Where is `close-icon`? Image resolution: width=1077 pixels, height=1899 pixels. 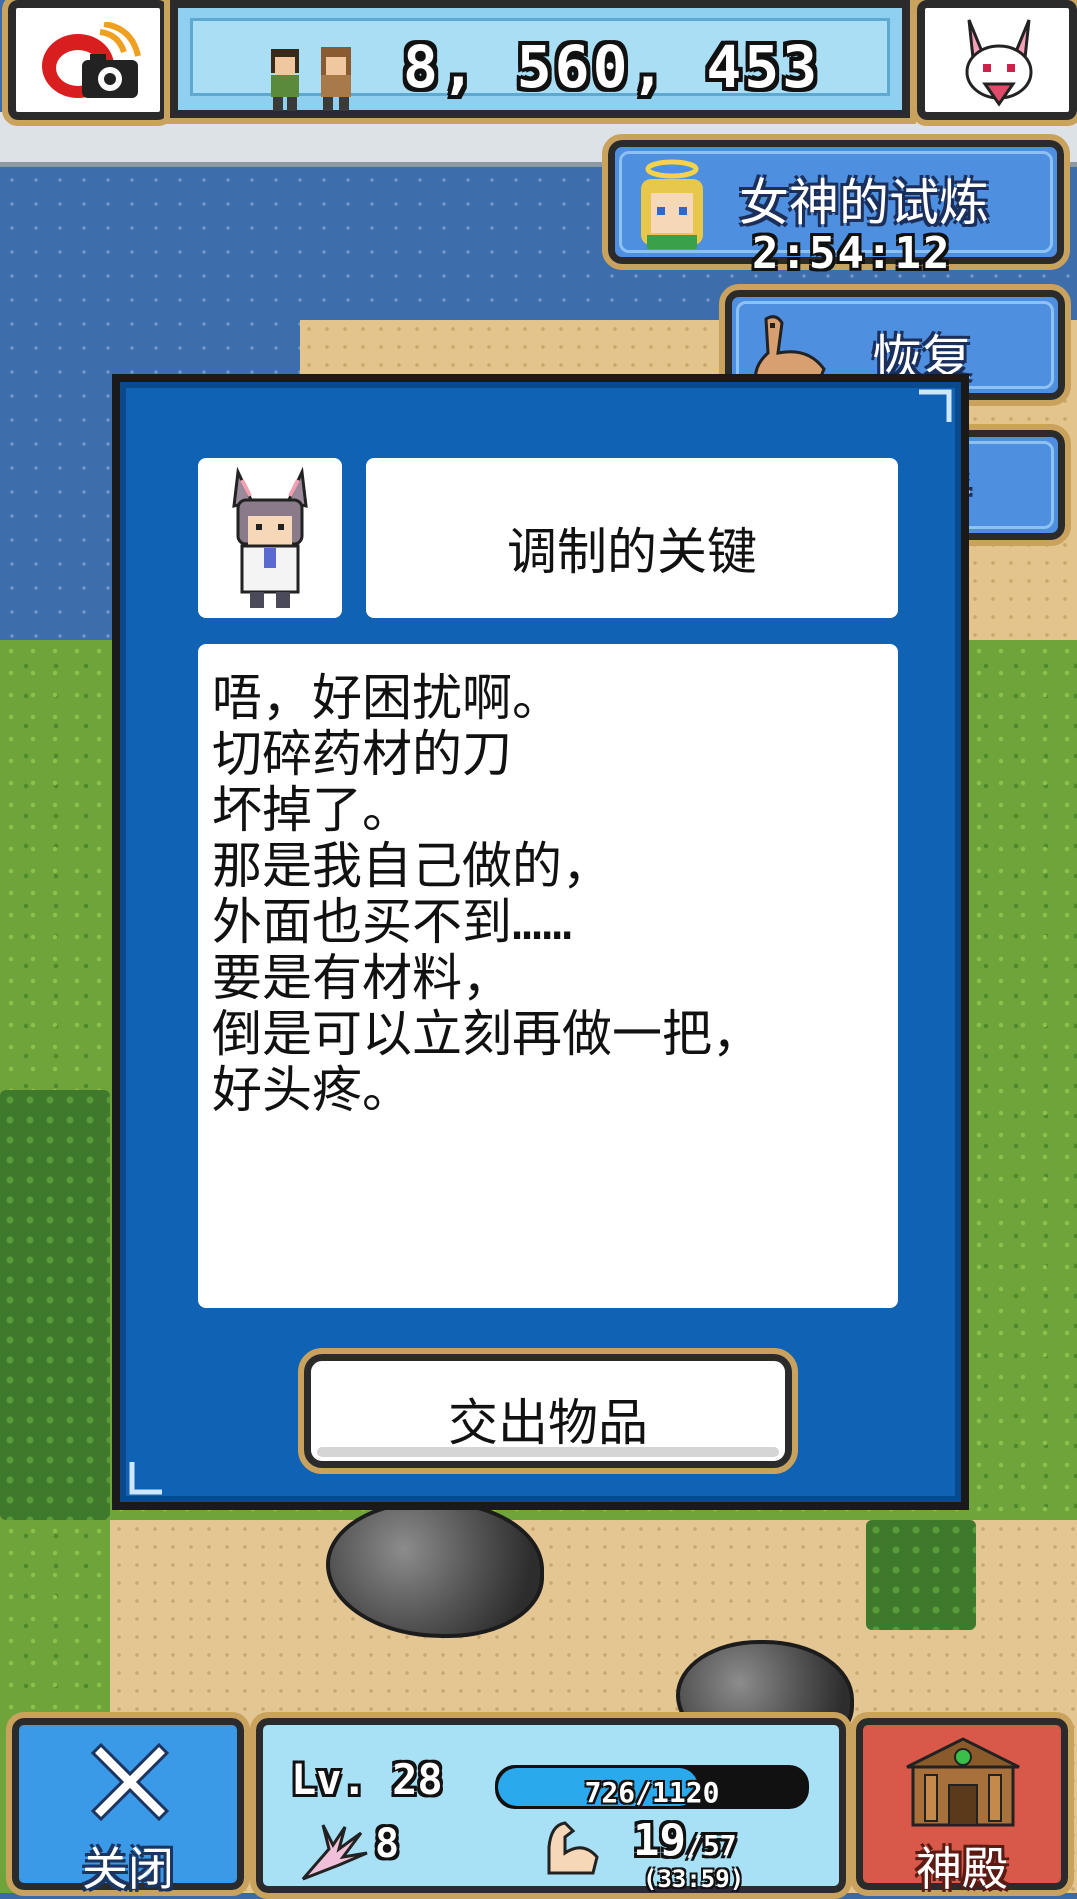
close-icon is located at coordinates (130, 1782).